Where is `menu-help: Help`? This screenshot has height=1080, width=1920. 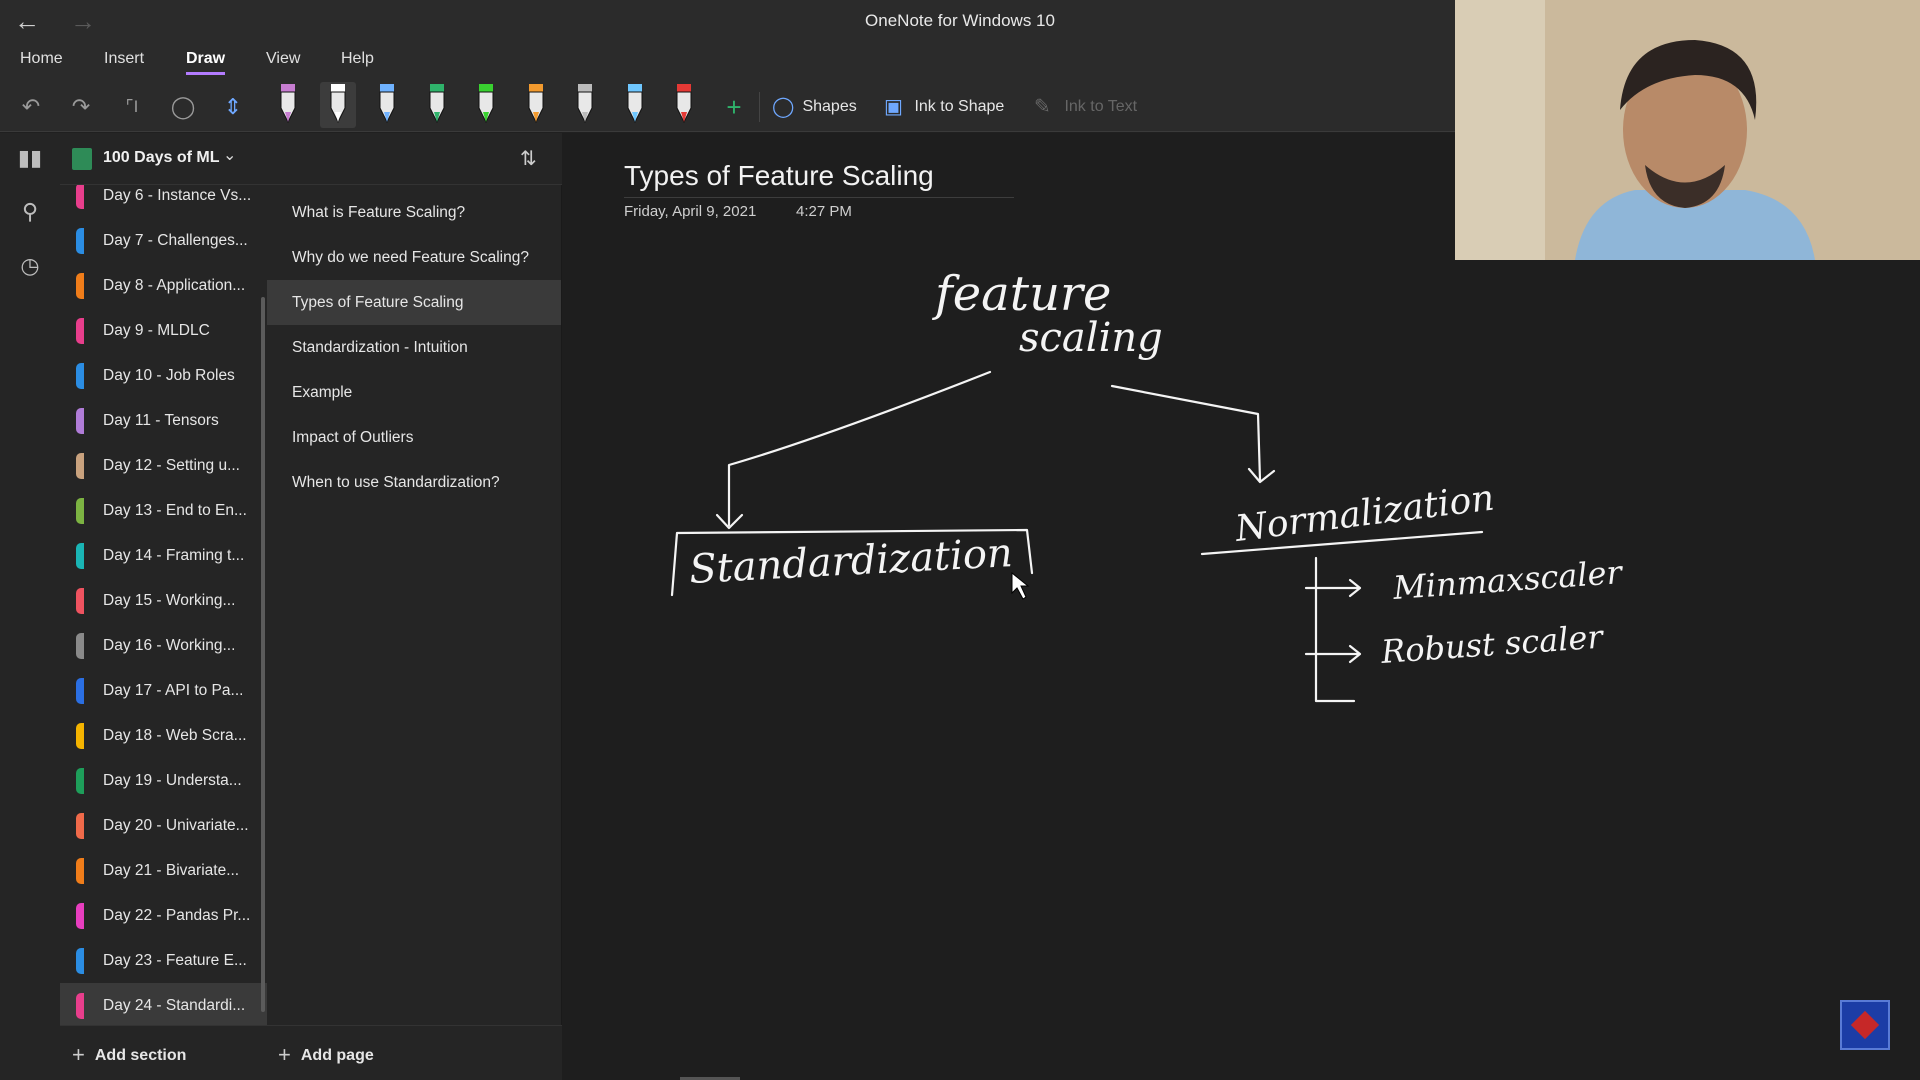
menu-help: Help is located at coordinates (357, 59).